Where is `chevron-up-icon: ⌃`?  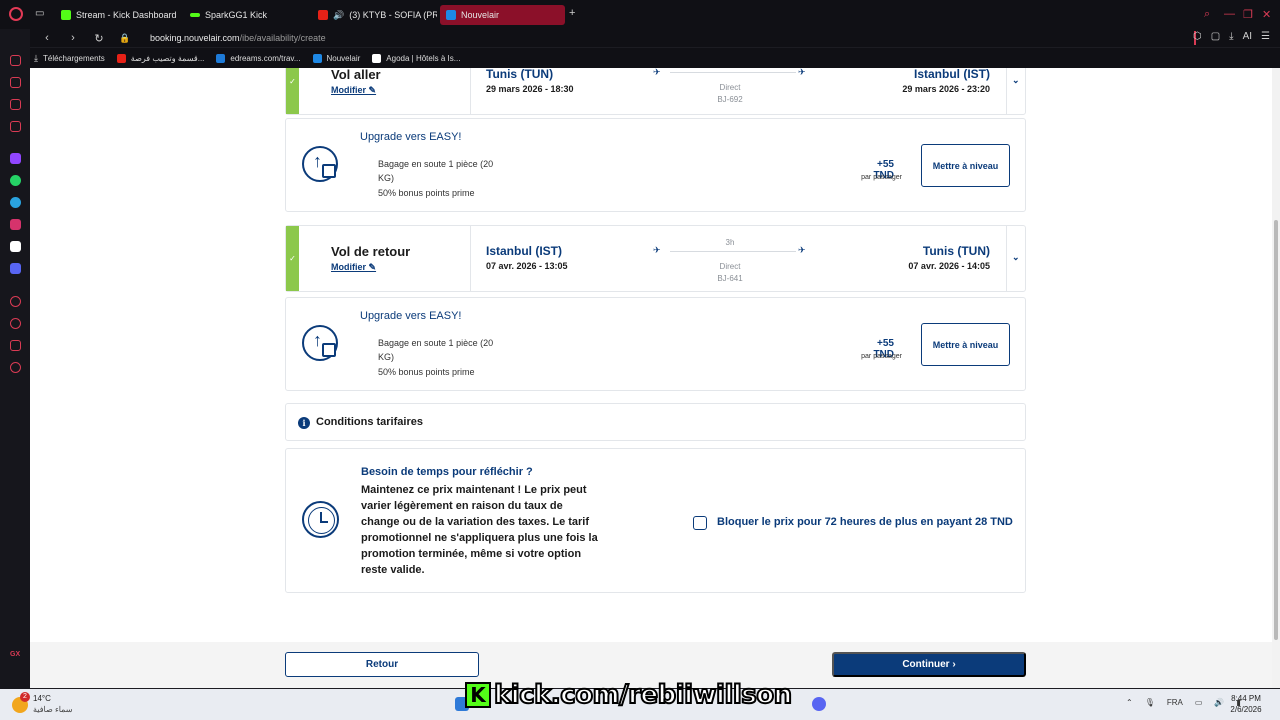 chevron-up-icon: ⌃ is located at coordinates (1129, 702).